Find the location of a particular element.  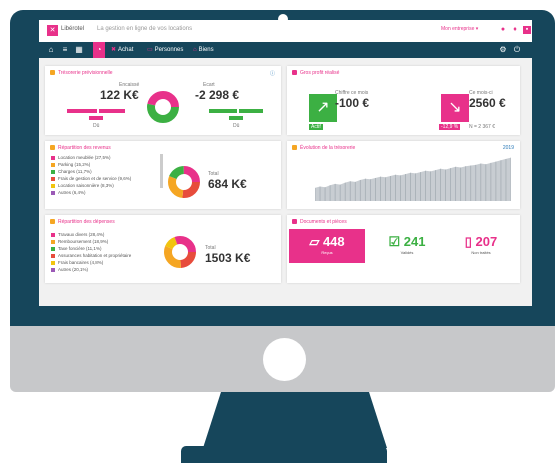

menu-icon: ≡ is located at coordinates (65, 50).